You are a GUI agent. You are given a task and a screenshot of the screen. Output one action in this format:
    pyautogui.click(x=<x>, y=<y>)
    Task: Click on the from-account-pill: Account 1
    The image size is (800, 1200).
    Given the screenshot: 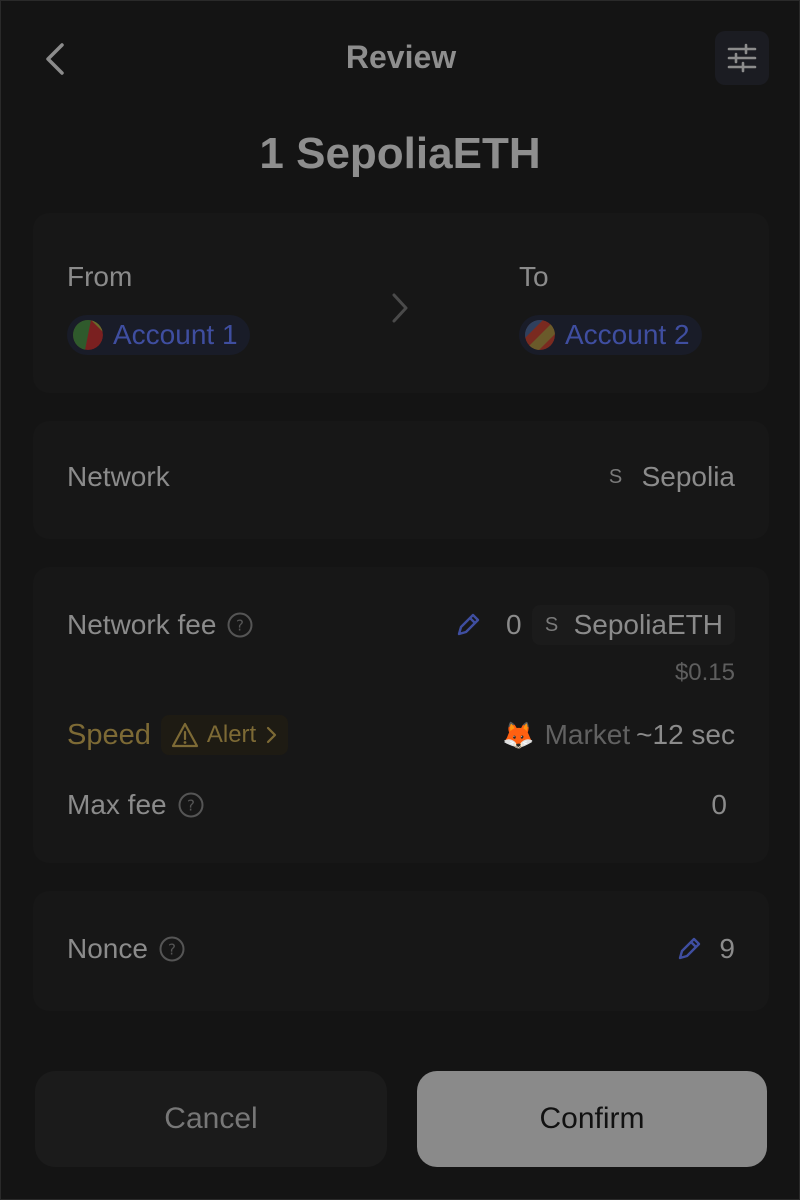 What is the action you would take?
    pyautogui.click(x=158, y=335)
    